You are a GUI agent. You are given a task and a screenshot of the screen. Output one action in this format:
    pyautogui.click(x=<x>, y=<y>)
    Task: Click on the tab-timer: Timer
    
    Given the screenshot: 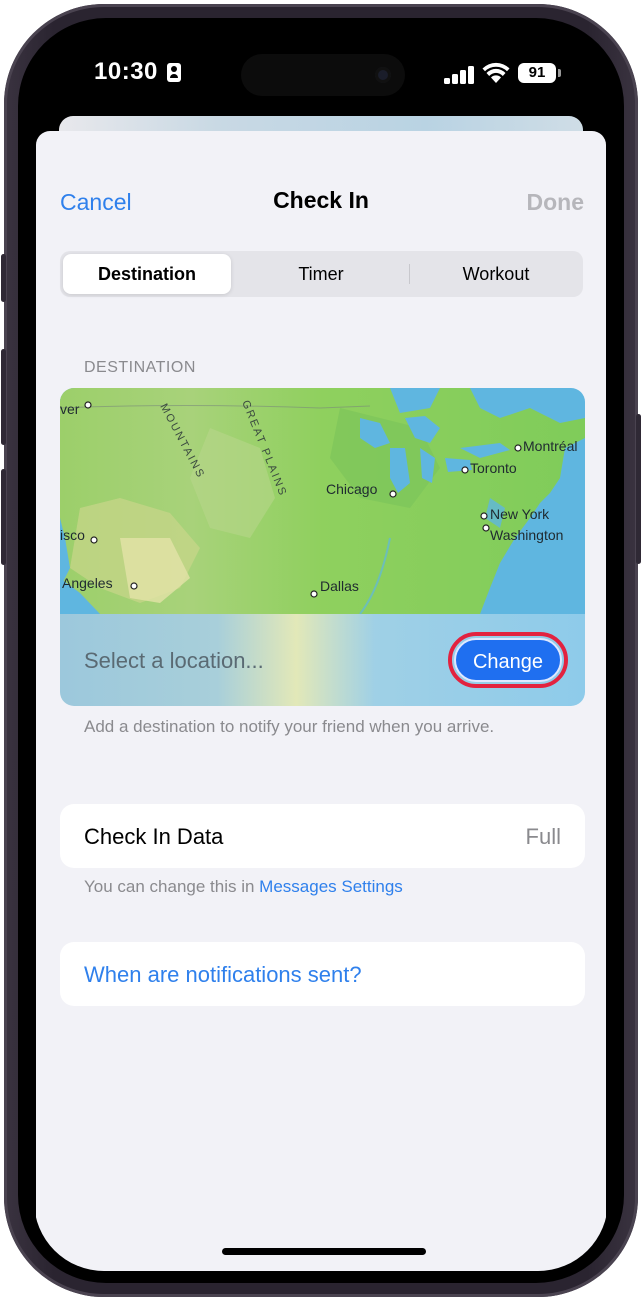 What is the action you would take?
    pyautogui.click(x=321, y=274)
    